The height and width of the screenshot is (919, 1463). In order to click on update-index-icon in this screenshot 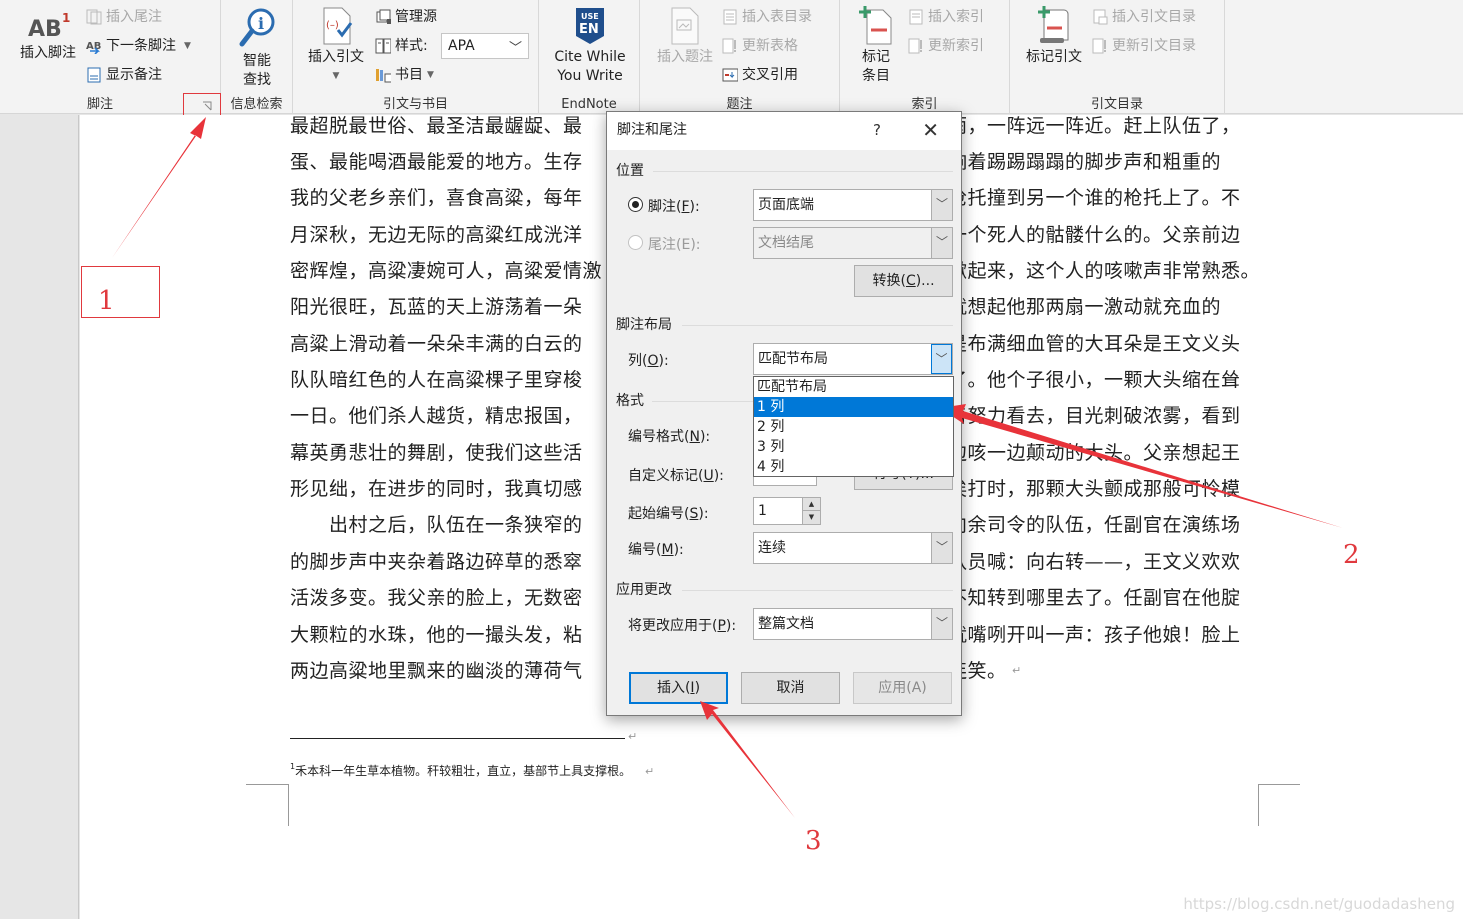, I will do `click(915, 46)`.